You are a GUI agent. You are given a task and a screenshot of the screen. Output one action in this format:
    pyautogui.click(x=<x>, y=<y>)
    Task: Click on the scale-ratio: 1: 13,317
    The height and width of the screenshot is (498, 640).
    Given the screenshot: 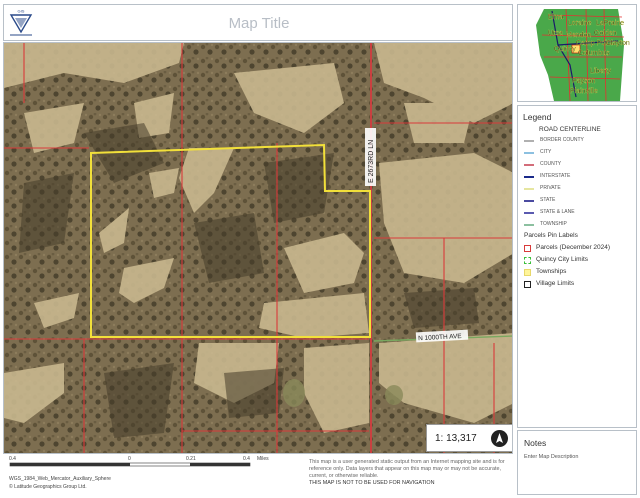 What is the action you would take?
    pyautogui.click(x=456, y=438)
    